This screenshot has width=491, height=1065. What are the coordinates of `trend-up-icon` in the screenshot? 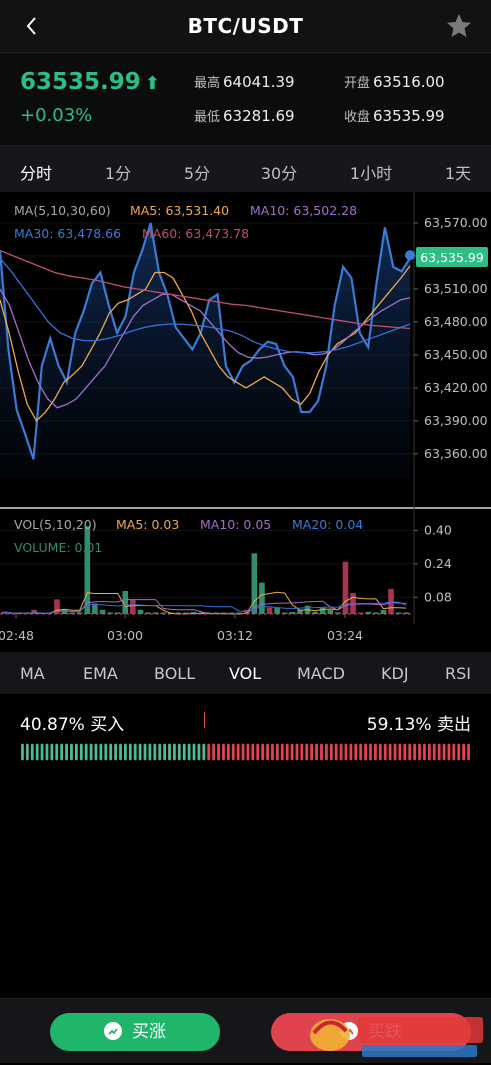 It's located at (113, 1031).